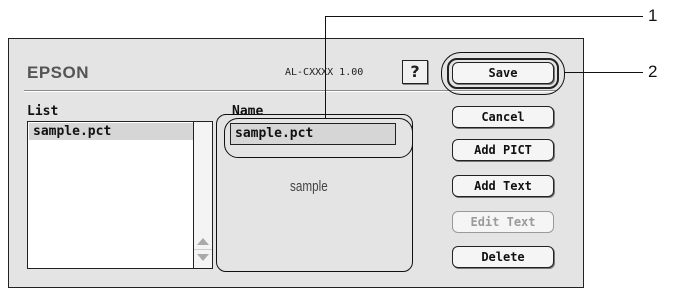  What do you see at coordinates (503, 150) in the screenshot?
I see `add-pict-button: Add PICT` at bounding box center [503, 150].